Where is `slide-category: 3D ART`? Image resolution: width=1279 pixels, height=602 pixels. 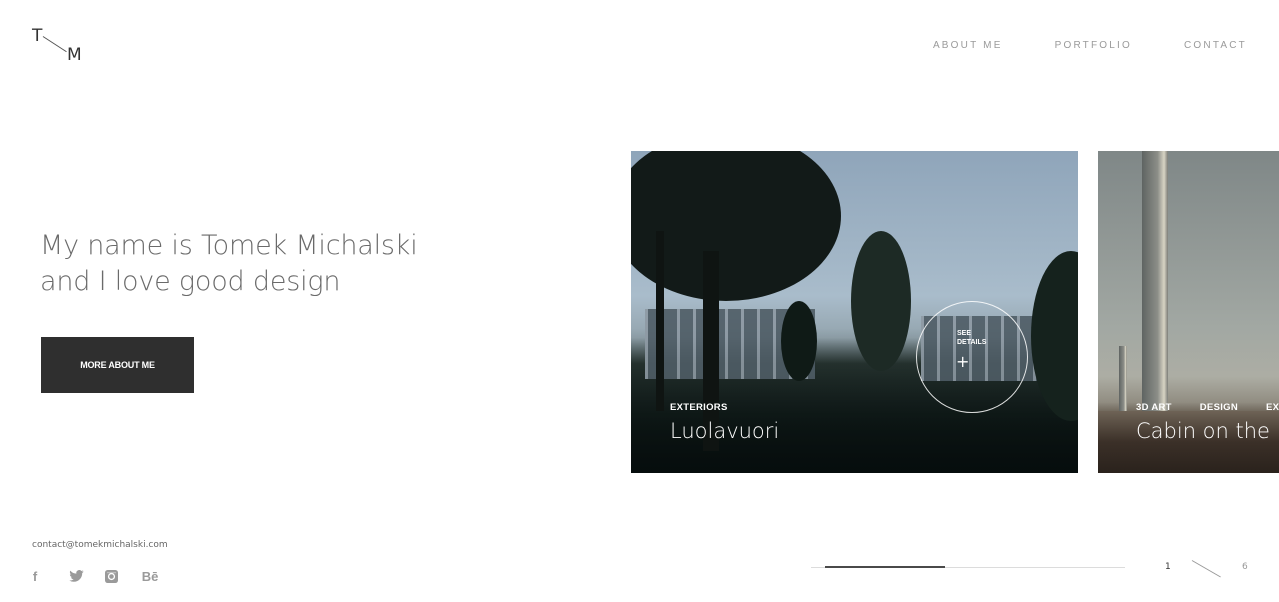
slide-category: 3D ART is located at coordinates (1154, 407).